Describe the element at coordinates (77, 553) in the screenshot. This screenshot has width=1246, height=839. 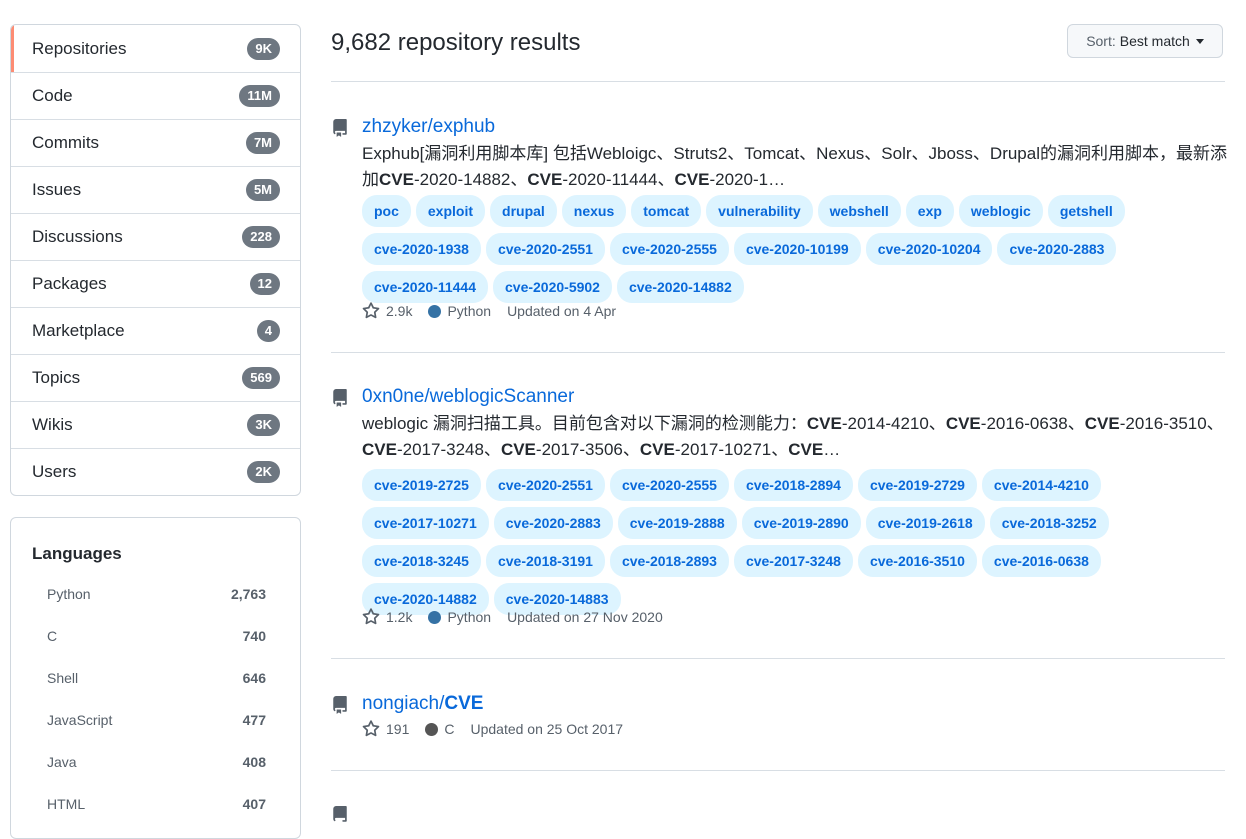
I see `languages-heading: Languages` at that location.